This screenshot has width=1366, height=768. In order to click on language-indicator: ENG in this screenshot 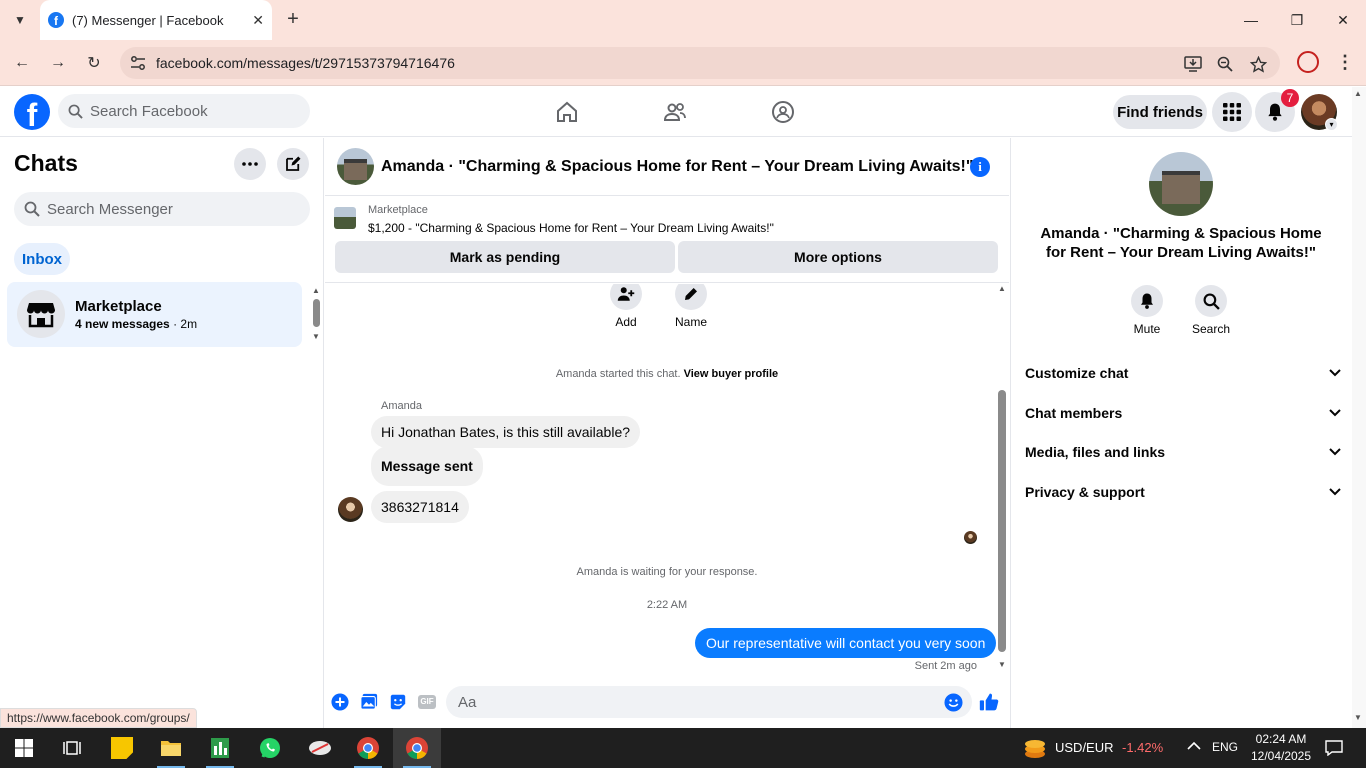, I will do `click(1225, 747)`.